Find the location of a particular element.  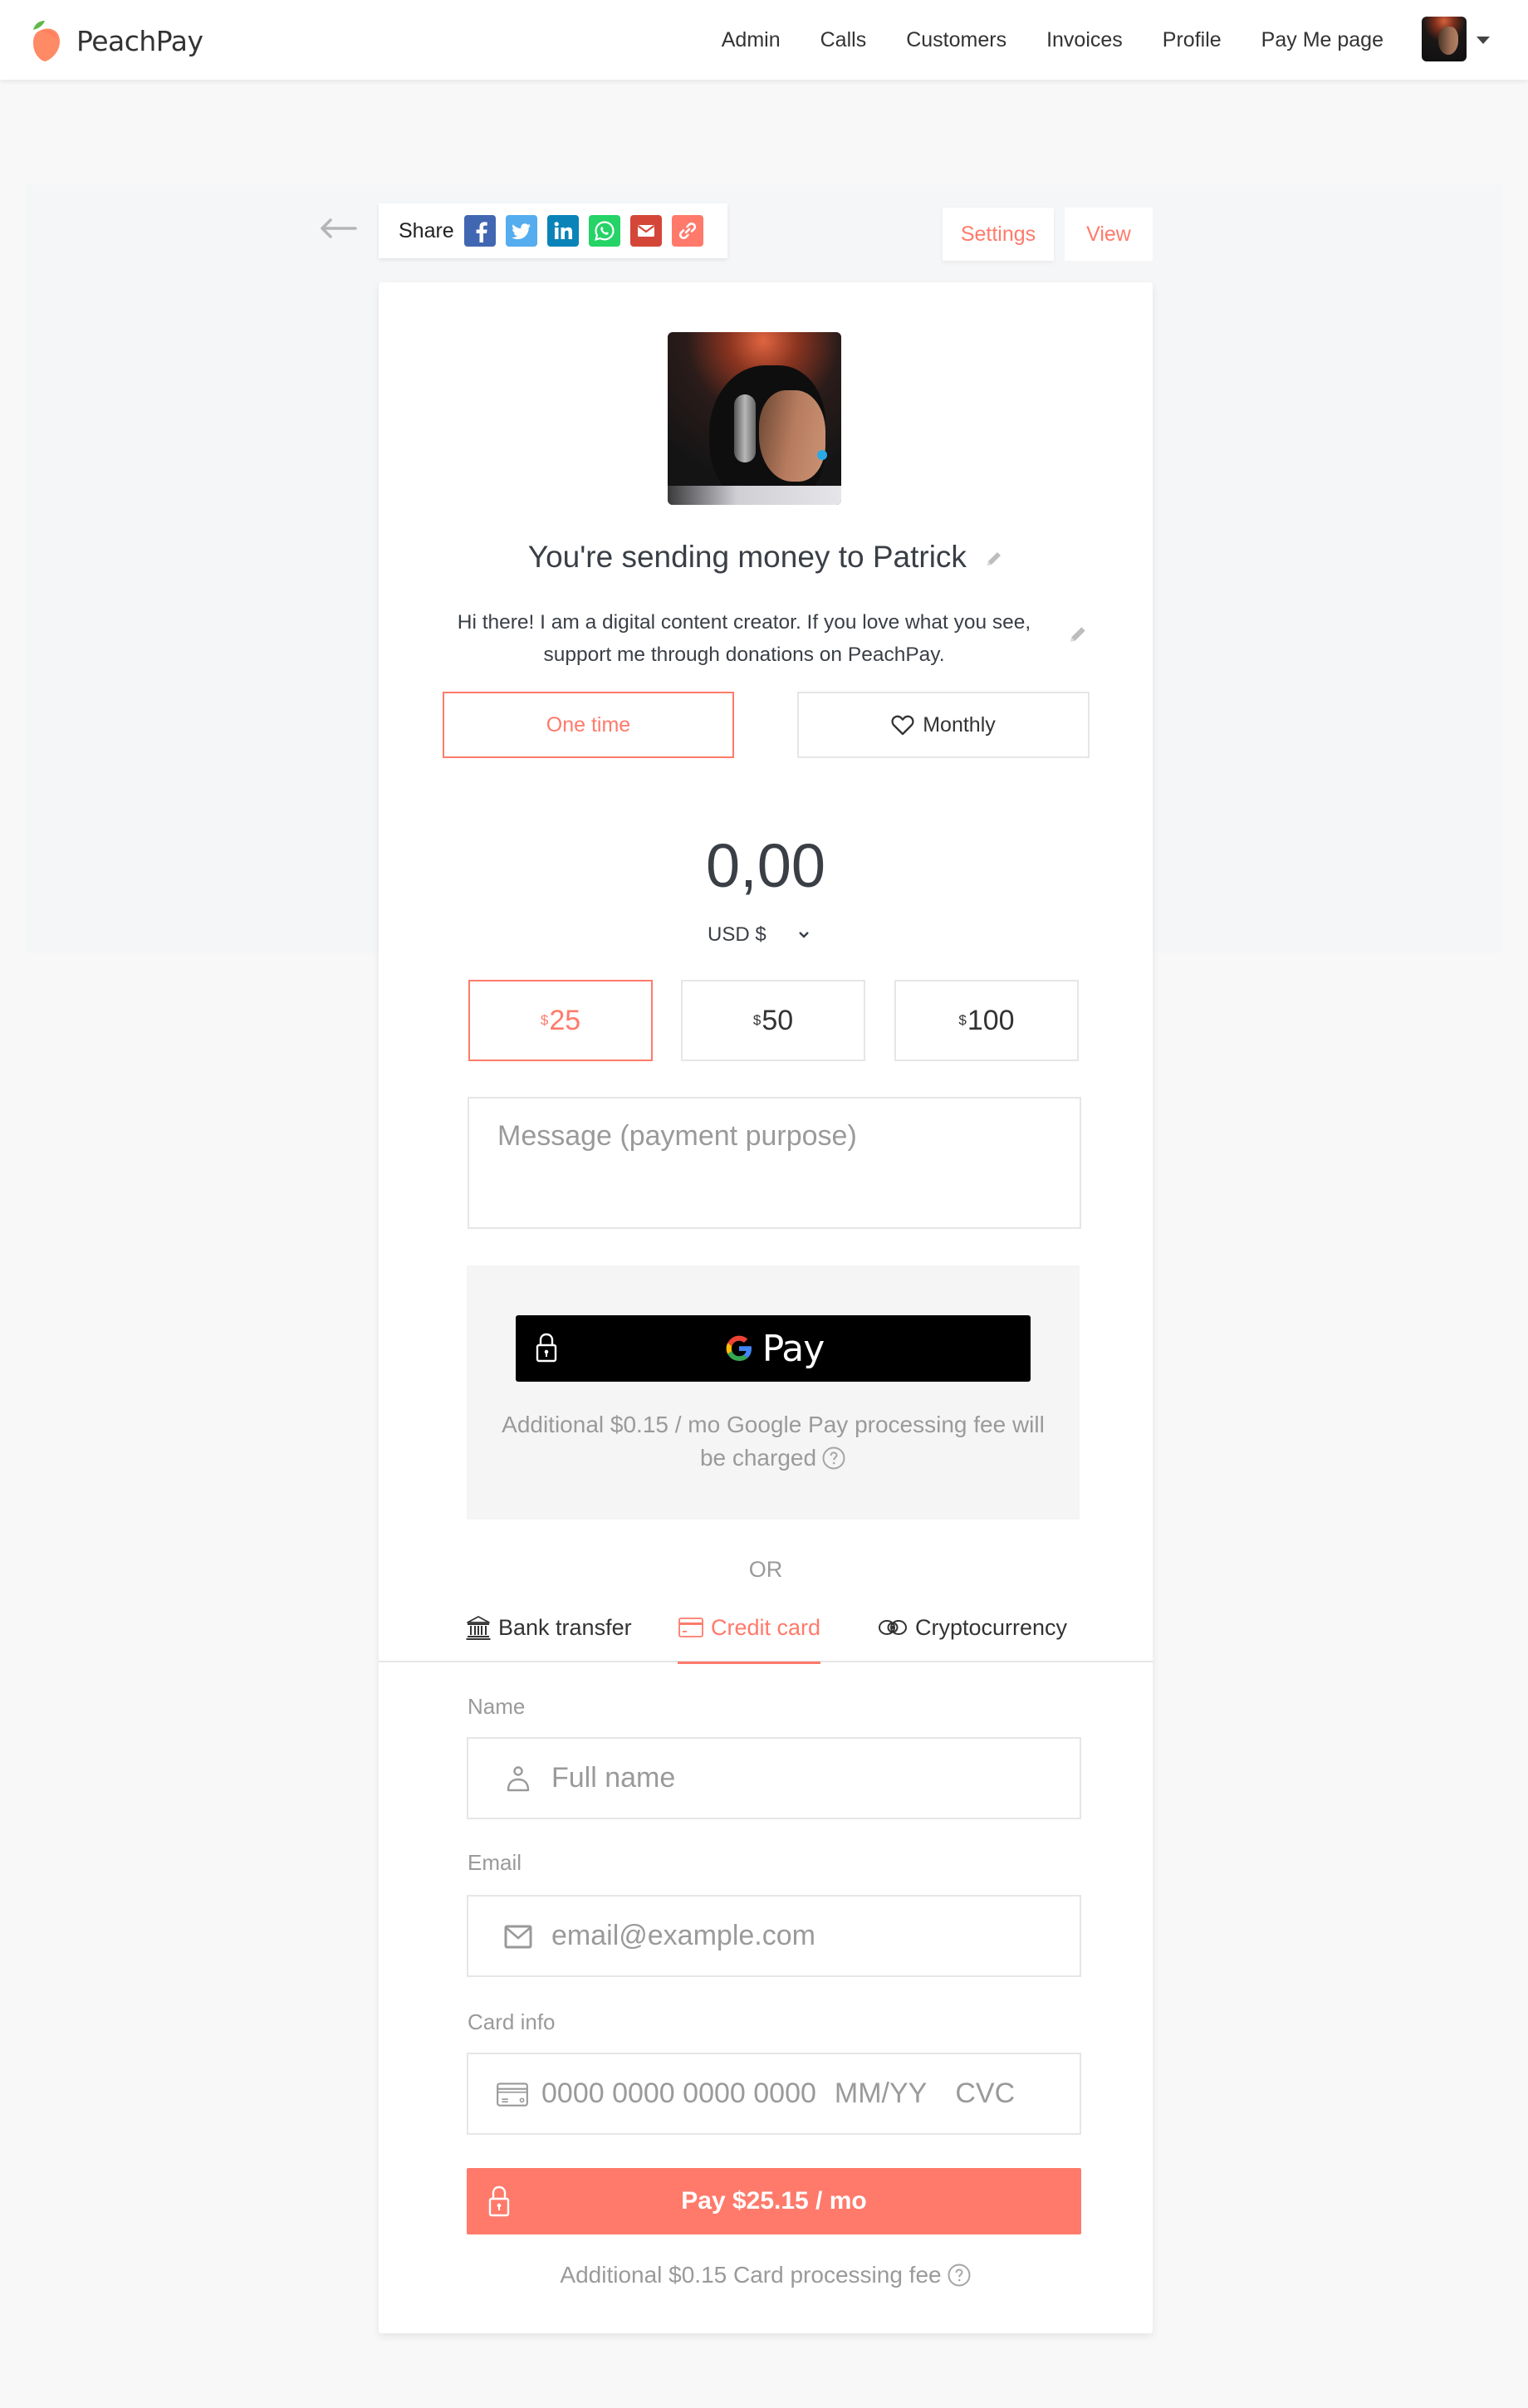

tab-cryptocurrency-label: Cryptocurrency is located at coordinates (991, 1627).